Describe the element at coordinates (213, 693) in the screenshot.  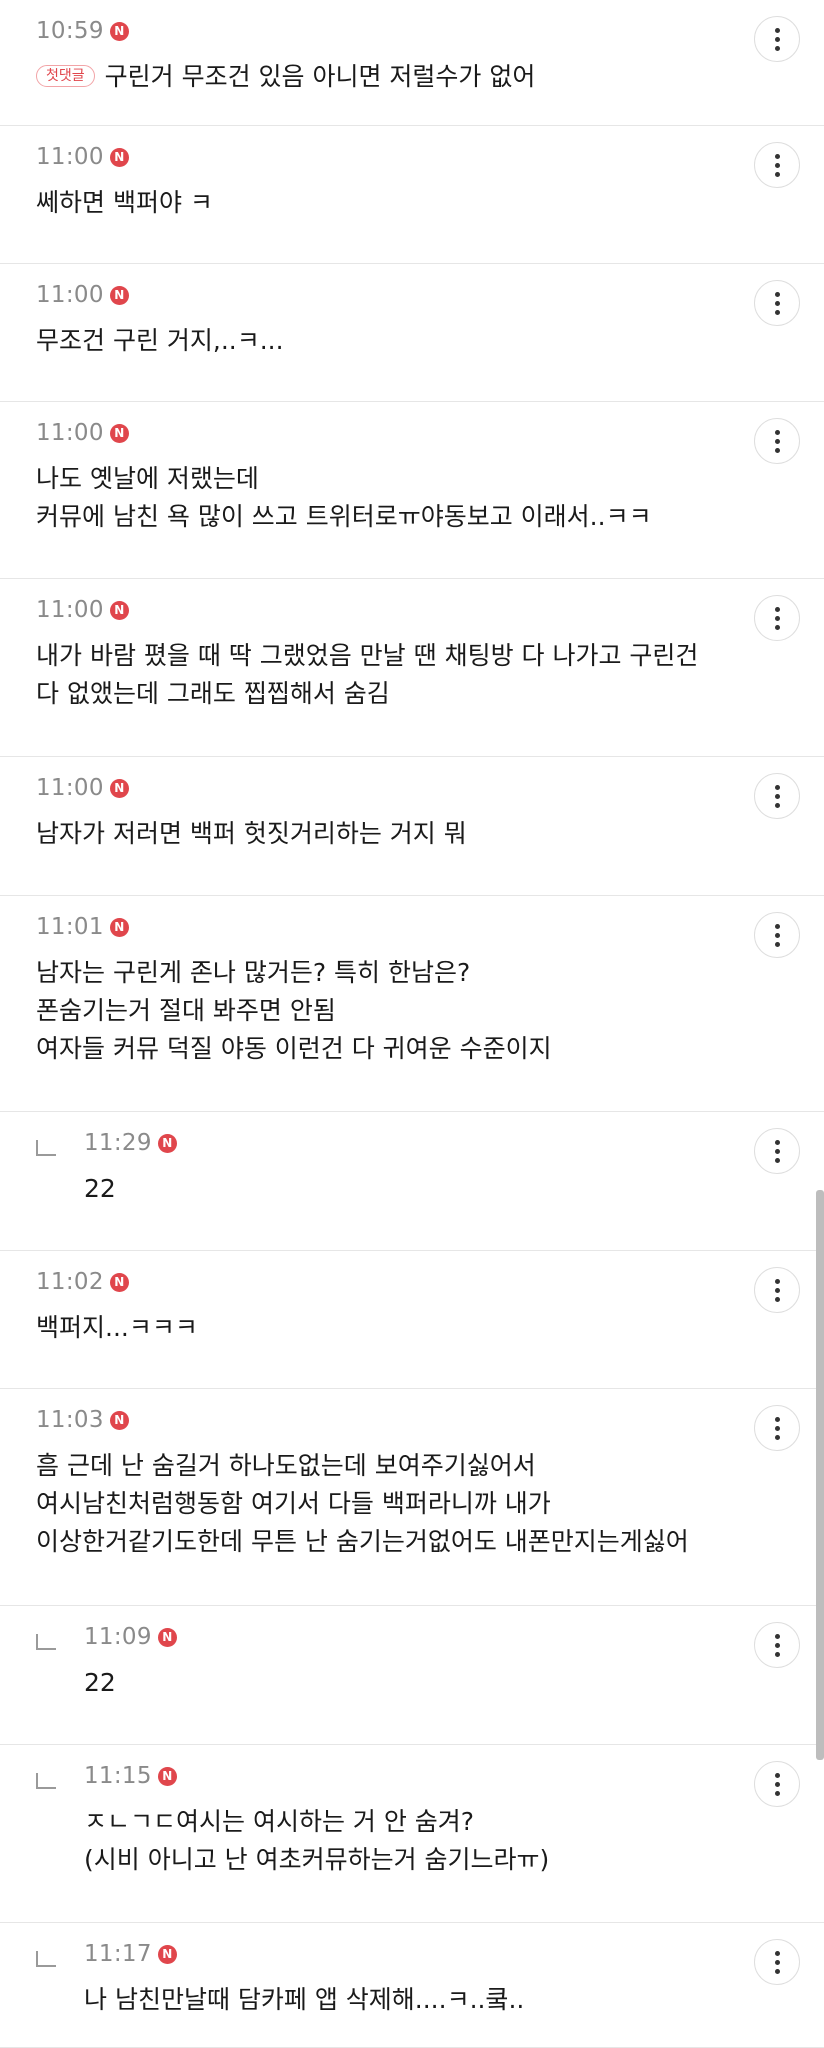
I see `comment-text: 다 없앴는데 그래도 찝찝해서 숨김` at that location.